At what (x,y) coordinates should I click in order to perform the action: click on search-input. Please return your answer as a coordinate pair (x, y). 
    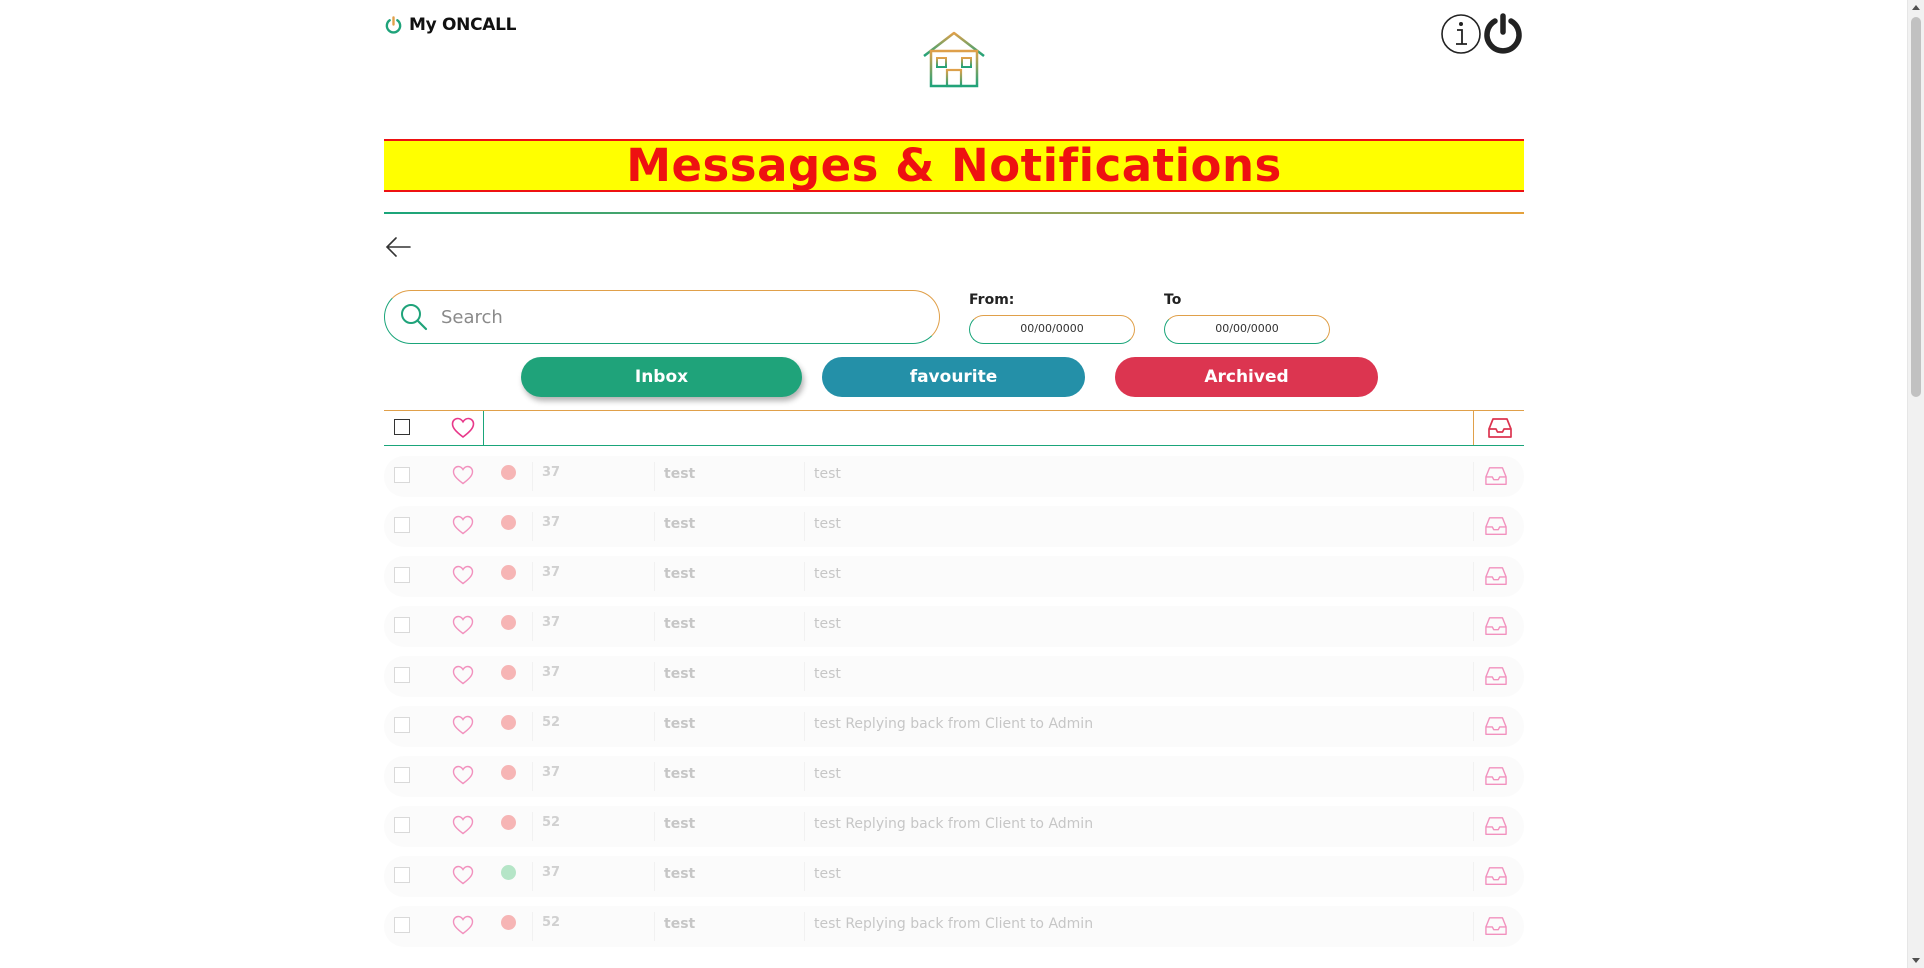
    Looking at the image, I should click on (661, 317).